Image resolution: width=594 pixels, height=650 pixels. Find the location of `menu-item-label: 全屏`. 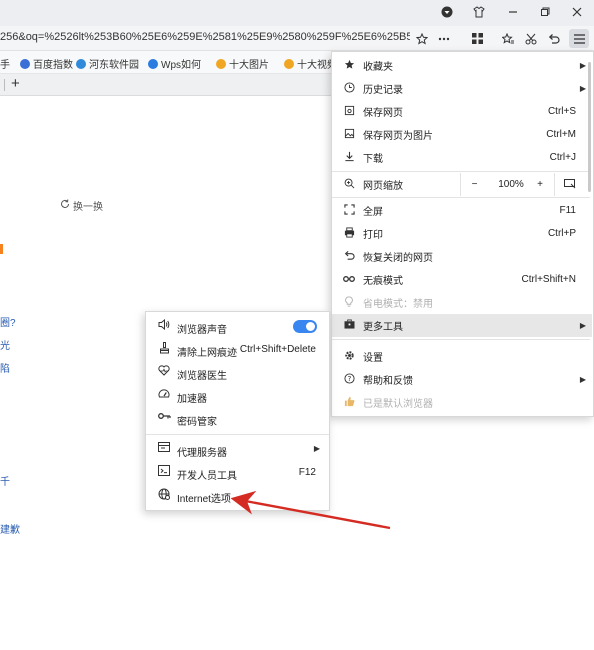

menu-item-label: 全屏 is located at coordinates (373, 212).